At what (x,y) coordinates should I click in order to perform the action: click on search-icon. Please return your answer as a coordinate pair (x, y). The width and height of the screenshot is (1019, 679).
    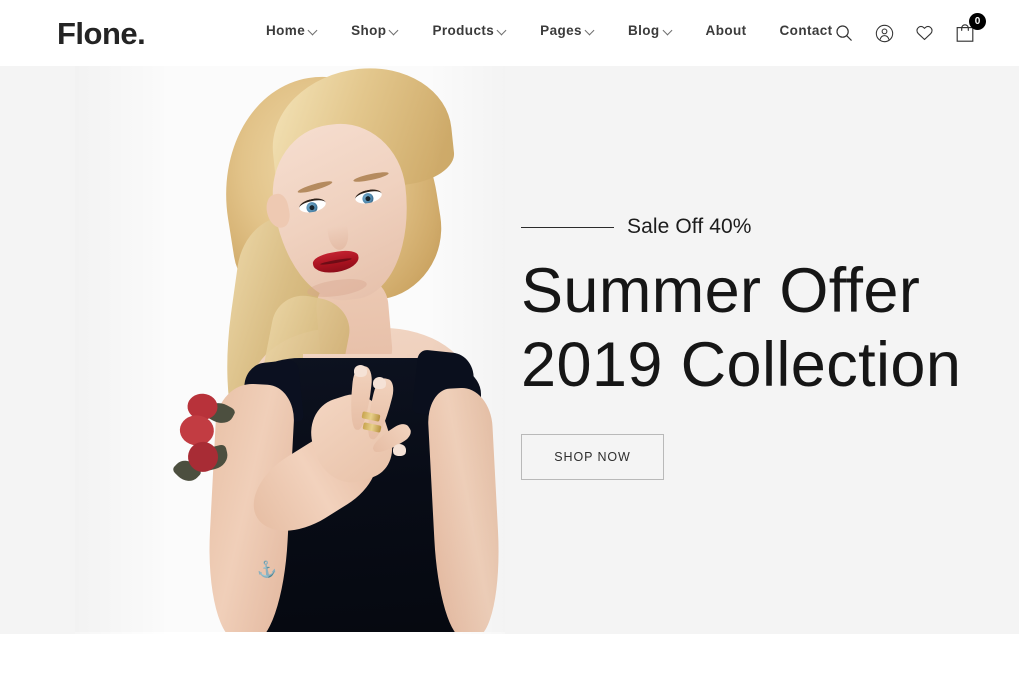
    Looking at the image, I should click on (844, 33).